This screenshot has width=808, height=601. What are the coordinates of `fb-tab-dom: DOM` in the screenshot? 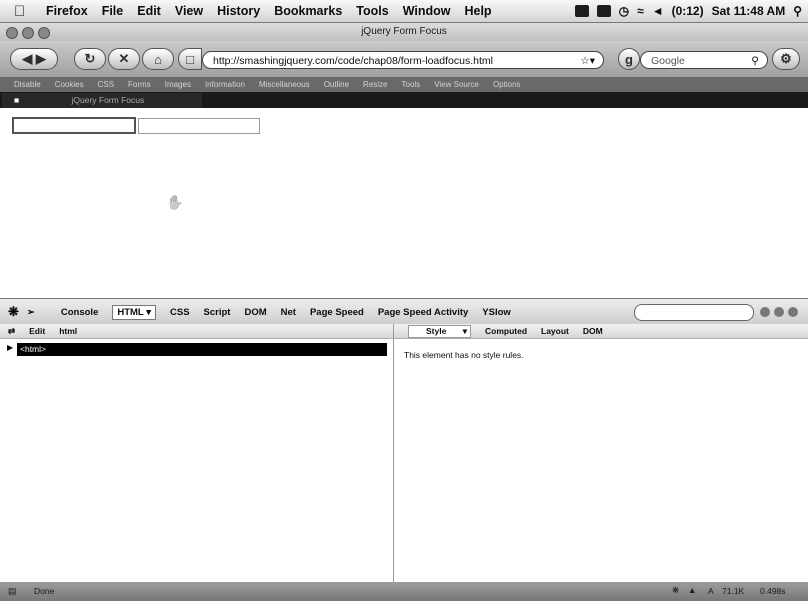 It's located at (255, 312).